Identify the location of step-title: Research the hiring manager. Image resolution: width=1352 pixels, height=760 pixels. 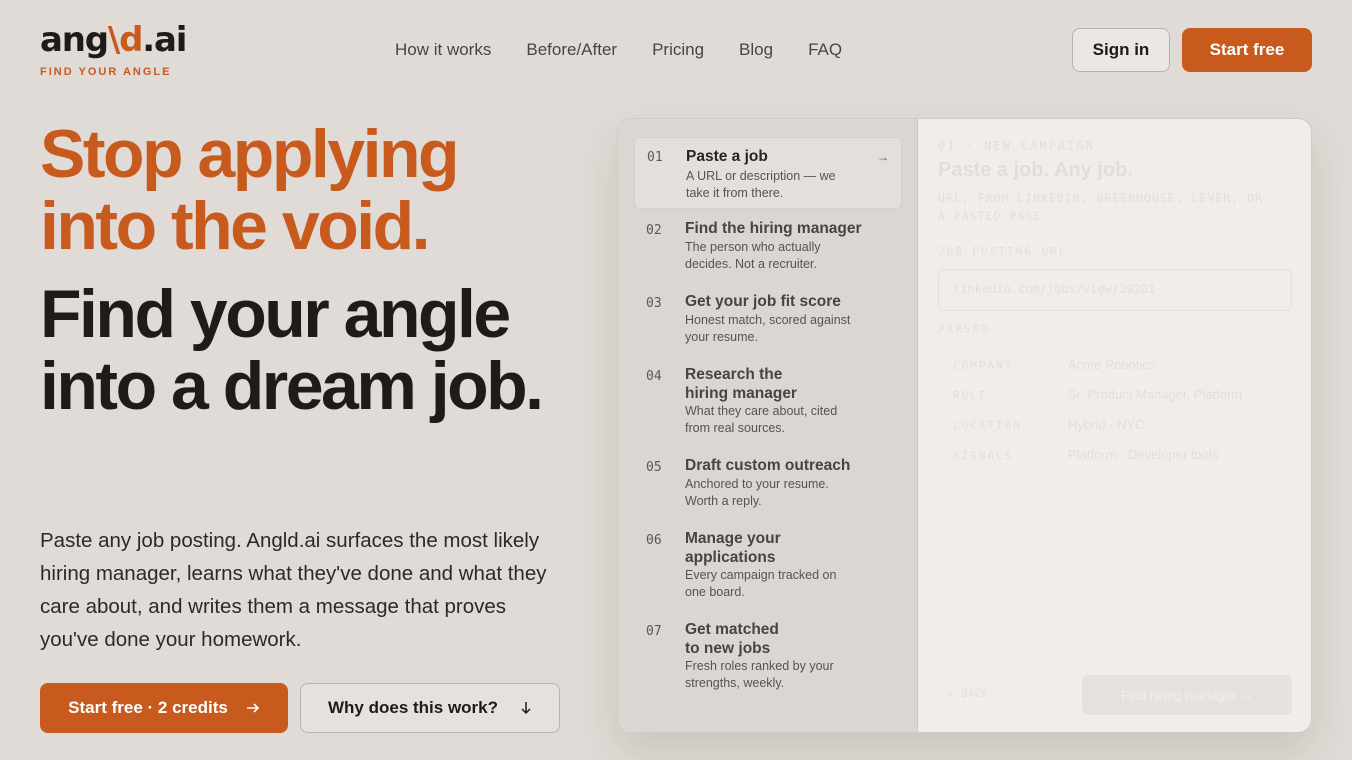
(741, 384).